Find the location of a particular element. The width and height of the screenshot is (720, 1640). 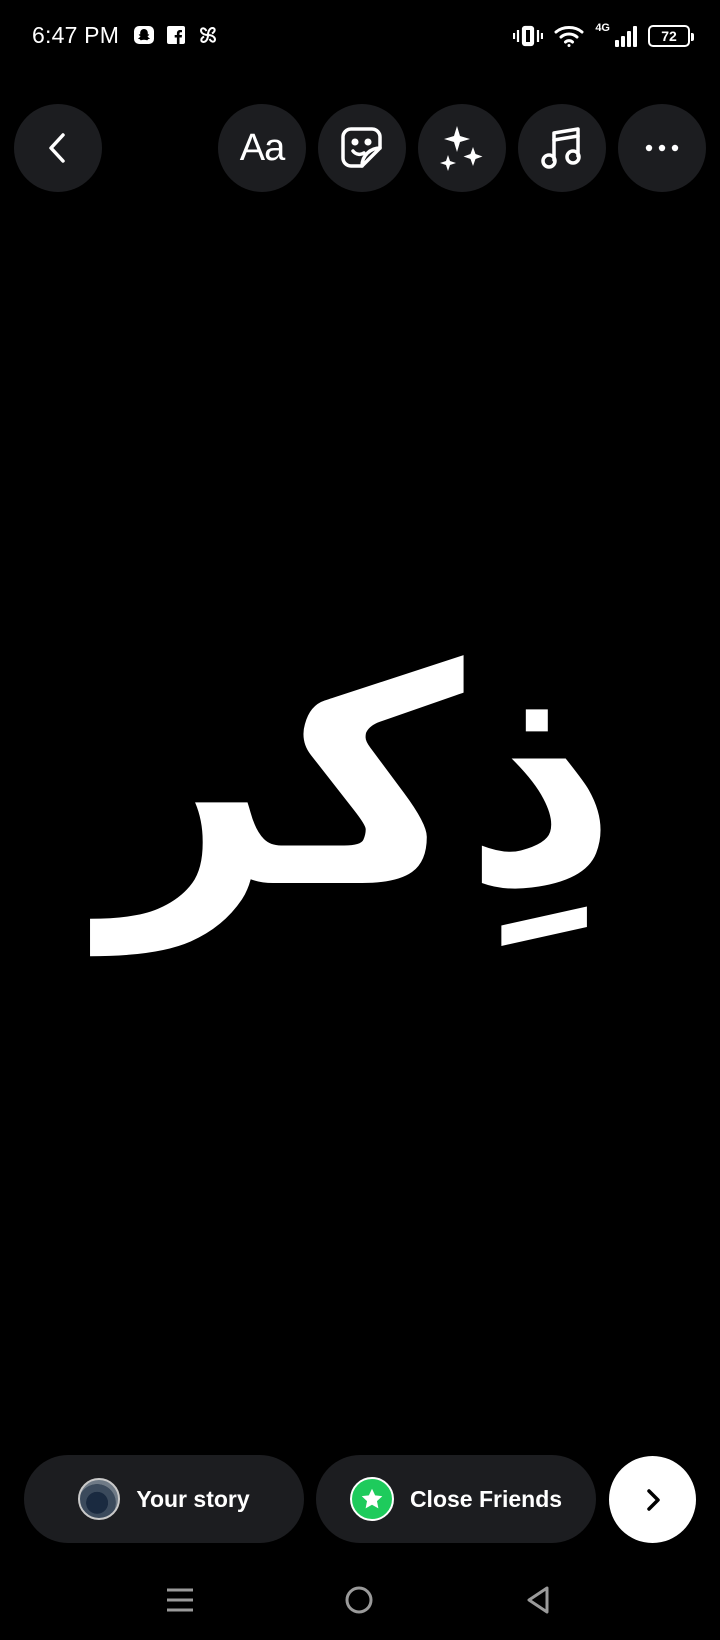

network-type: 4G is located at coordinates (602, 28).